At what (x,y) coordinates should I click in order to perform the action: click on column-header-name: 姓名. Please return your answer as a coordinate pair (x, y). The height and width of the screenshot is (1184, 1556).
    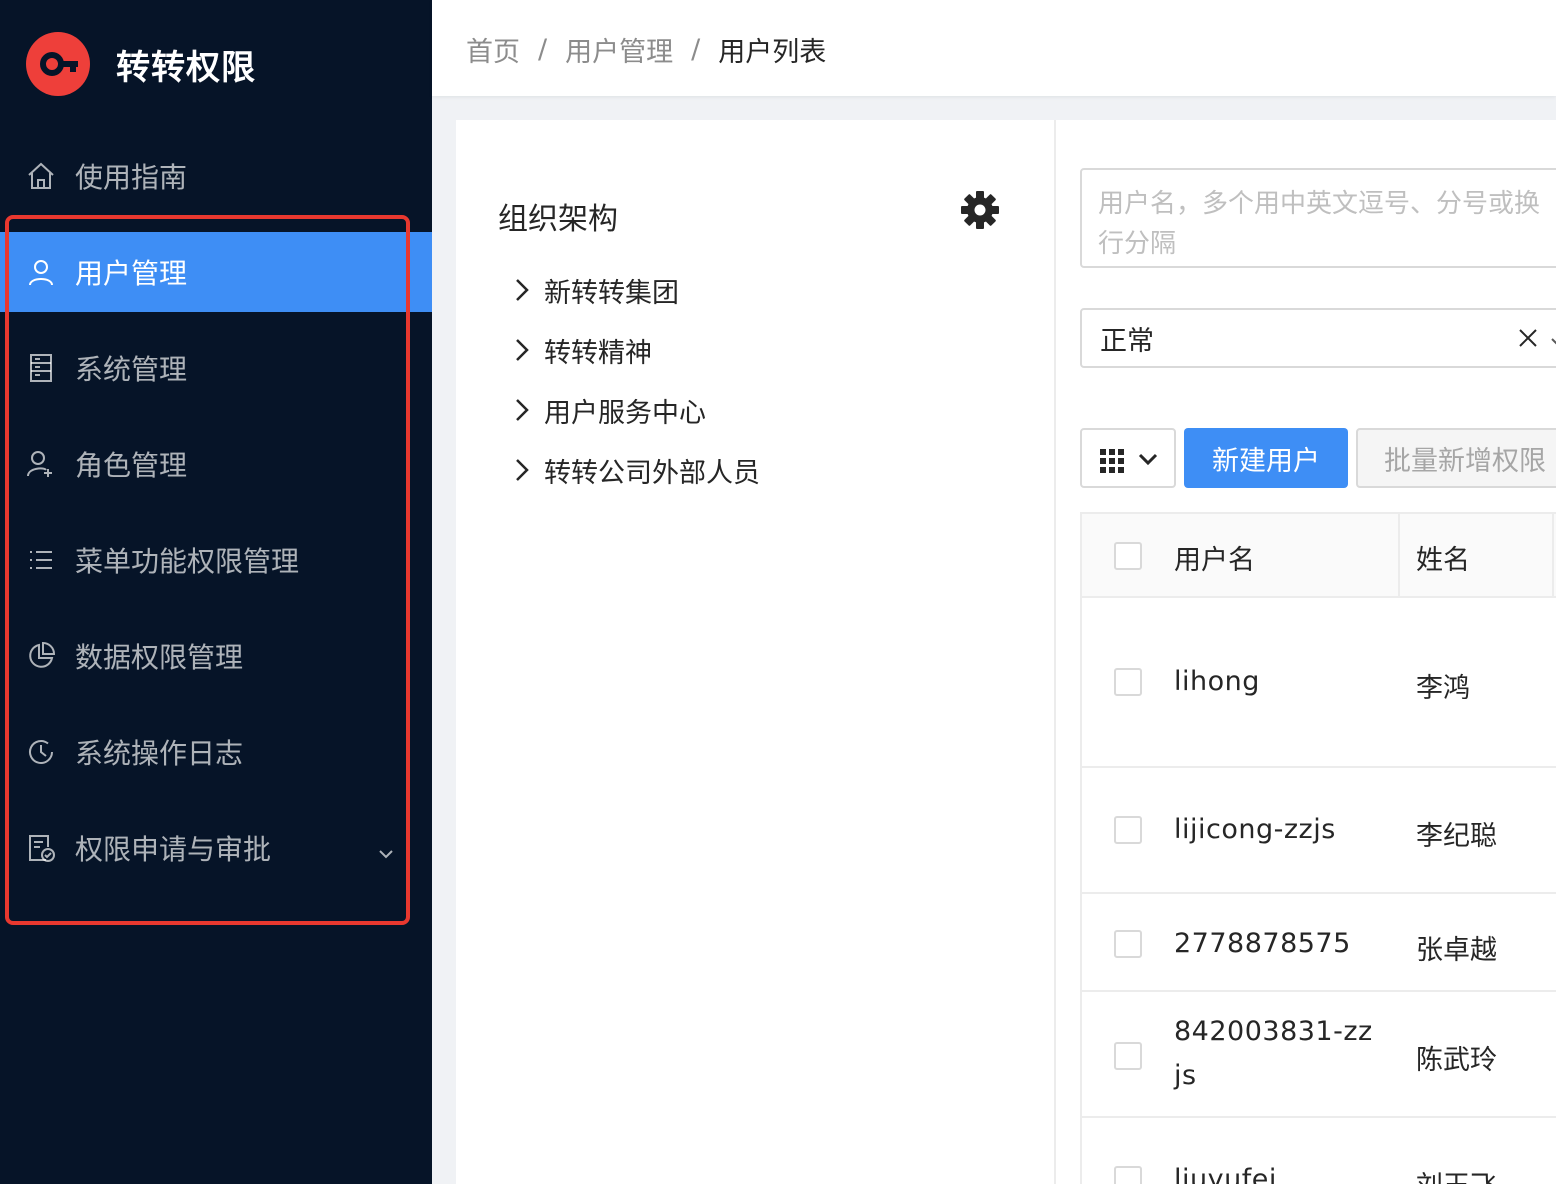
    Looking at the image, I should click on (1443, 557).